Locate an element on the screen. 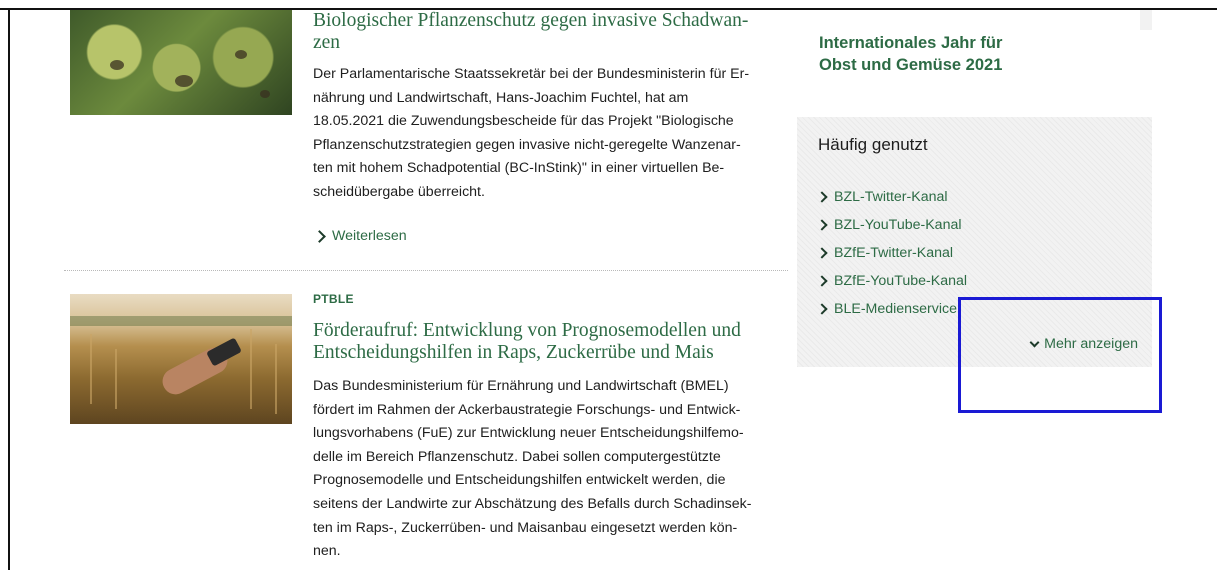 Image resolution: width=1217 pixels, height=570 pixels. read-more-link: Weiterlesen is located at coordinates (360, 236).